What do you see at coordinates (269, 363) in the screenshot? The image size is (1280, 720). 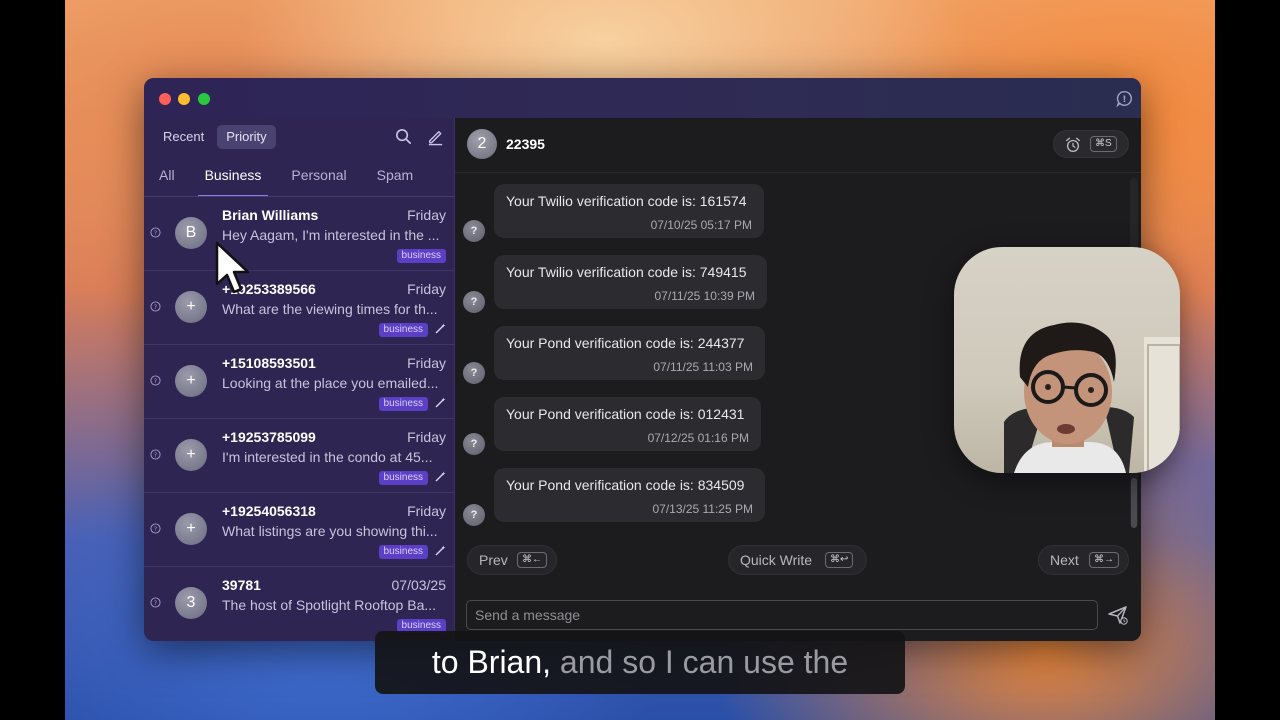 I see `conversation-name: +15108593501` at bounding box center [269, 363].